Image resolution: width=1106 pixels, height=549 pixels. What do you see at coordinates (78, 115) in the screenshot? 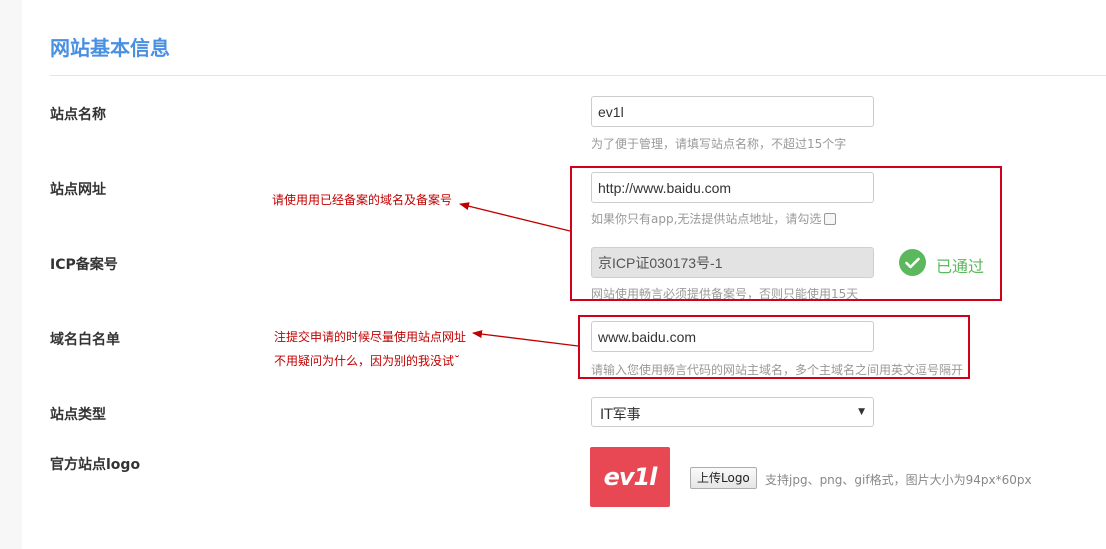
I see `site-name-label: 站点名称` at bounding box center [78, 115].